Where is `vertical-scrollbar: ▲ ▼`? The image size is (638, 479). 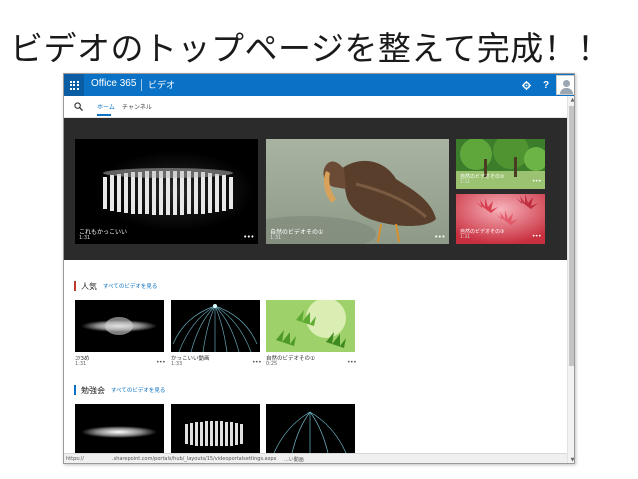 vertical-scrollbar: ▲ ▼ is located at coordinates (570, 279).